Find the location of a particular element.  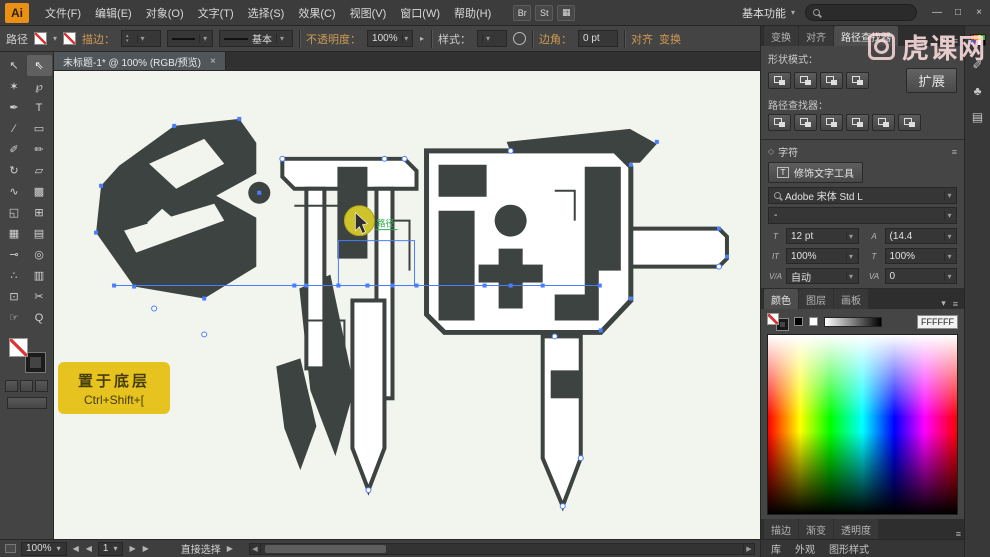

stroke-swatch is located at coordinates (70, 38).